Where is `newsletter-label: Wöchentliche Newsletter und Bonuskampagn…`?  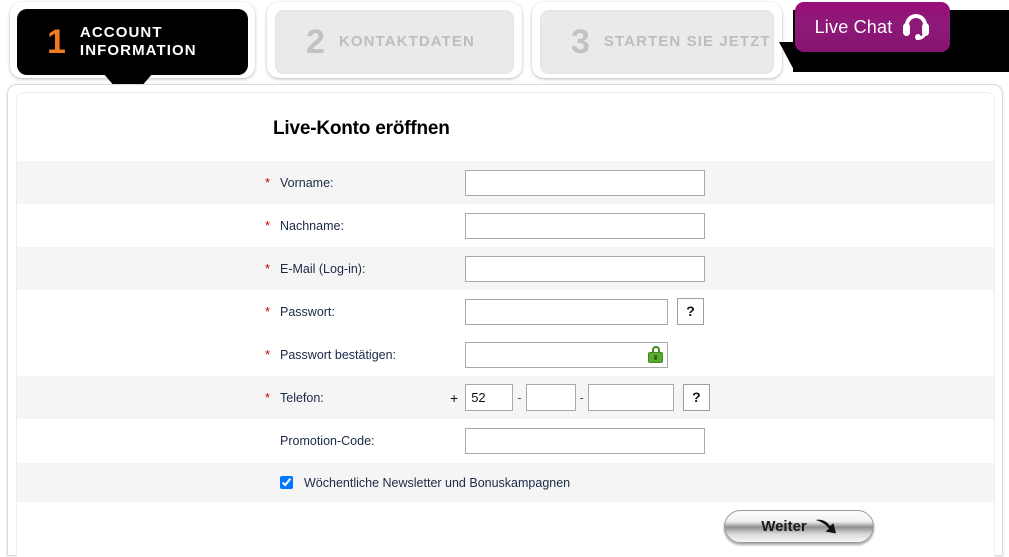 newsletter-label: Wöchentliche Newsletter und Bonuskampagn… is located at coordinates (437, 482).